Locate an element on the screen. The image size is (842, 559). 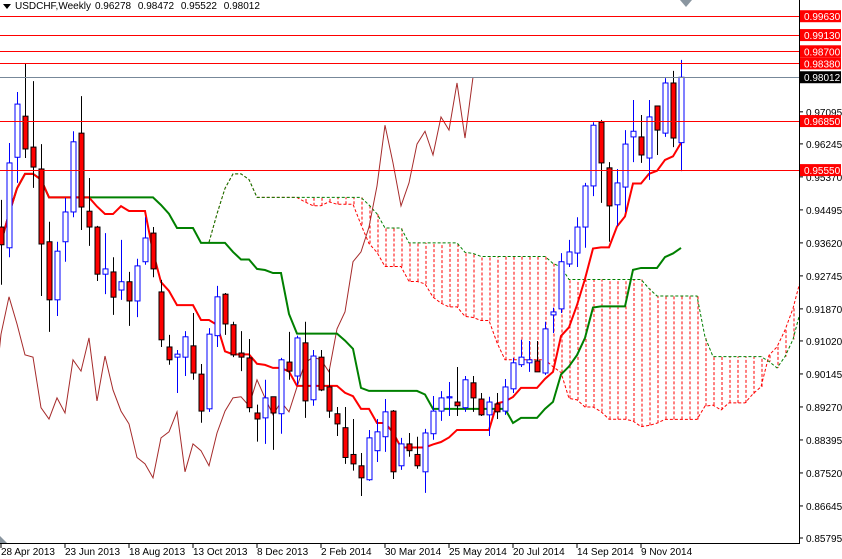
time-axis-label: 28 Apr 2013 is located at coordinates (28, 552).